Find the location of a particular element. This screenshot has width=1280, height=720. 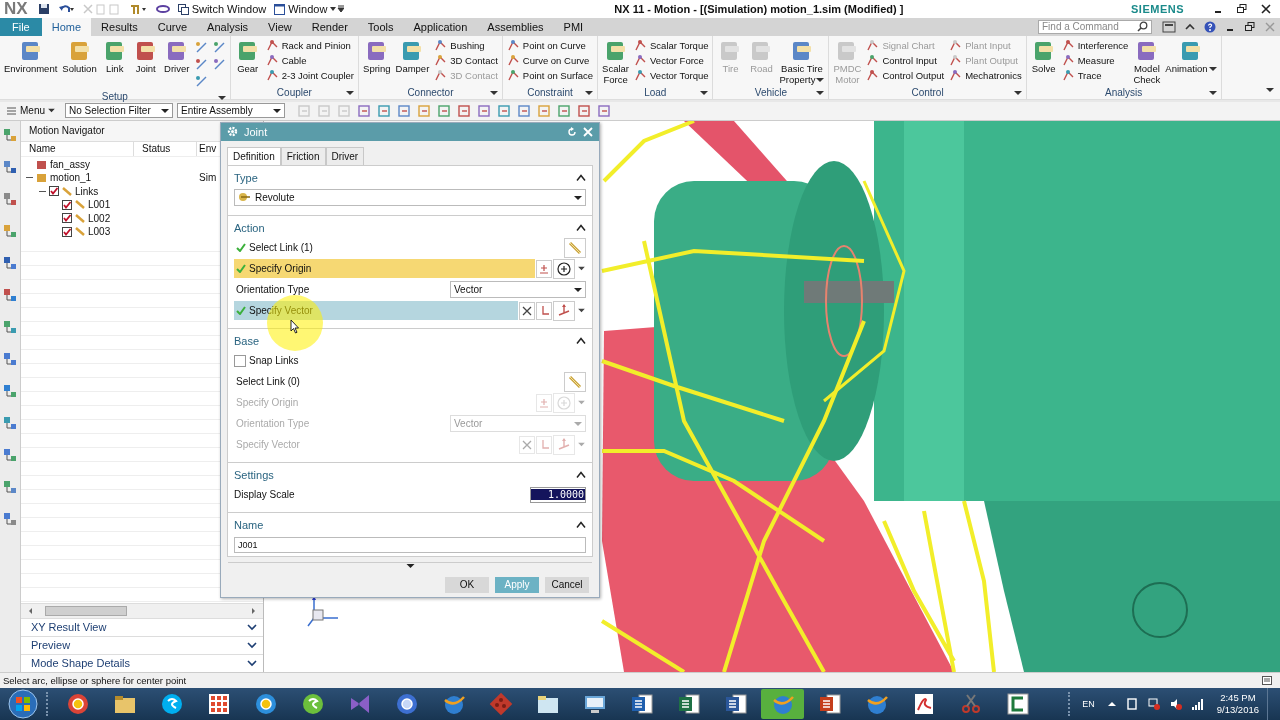

selection-step: Select Link (1) is located at coordinates (398, 248).